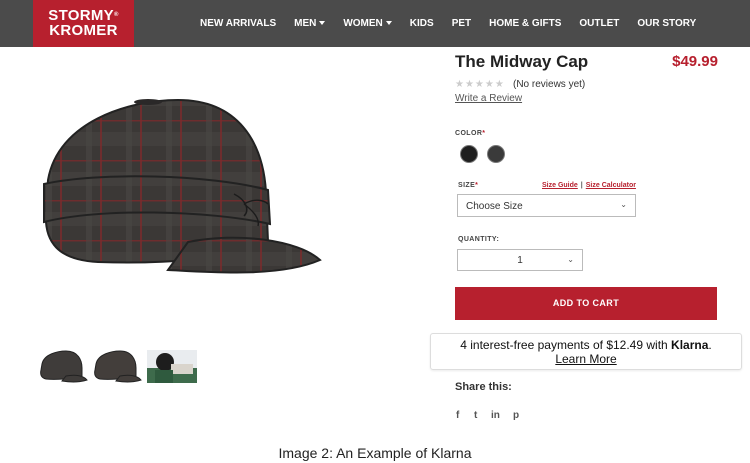  What do you see at coordinates (457, 415) in the screenshot?
I see `facebook-icon: f` at bounding box center [457, 415].